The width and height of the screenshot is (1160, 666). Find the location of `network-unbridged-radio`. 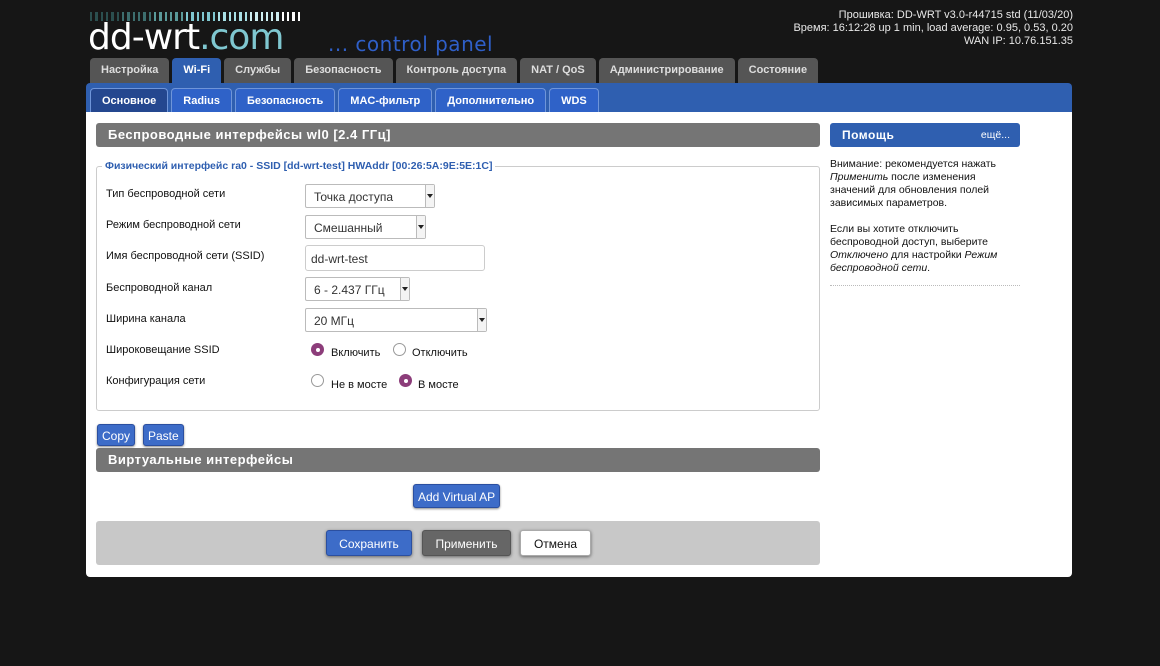

network-unbridged-radio is located at coordinates (317, 380).